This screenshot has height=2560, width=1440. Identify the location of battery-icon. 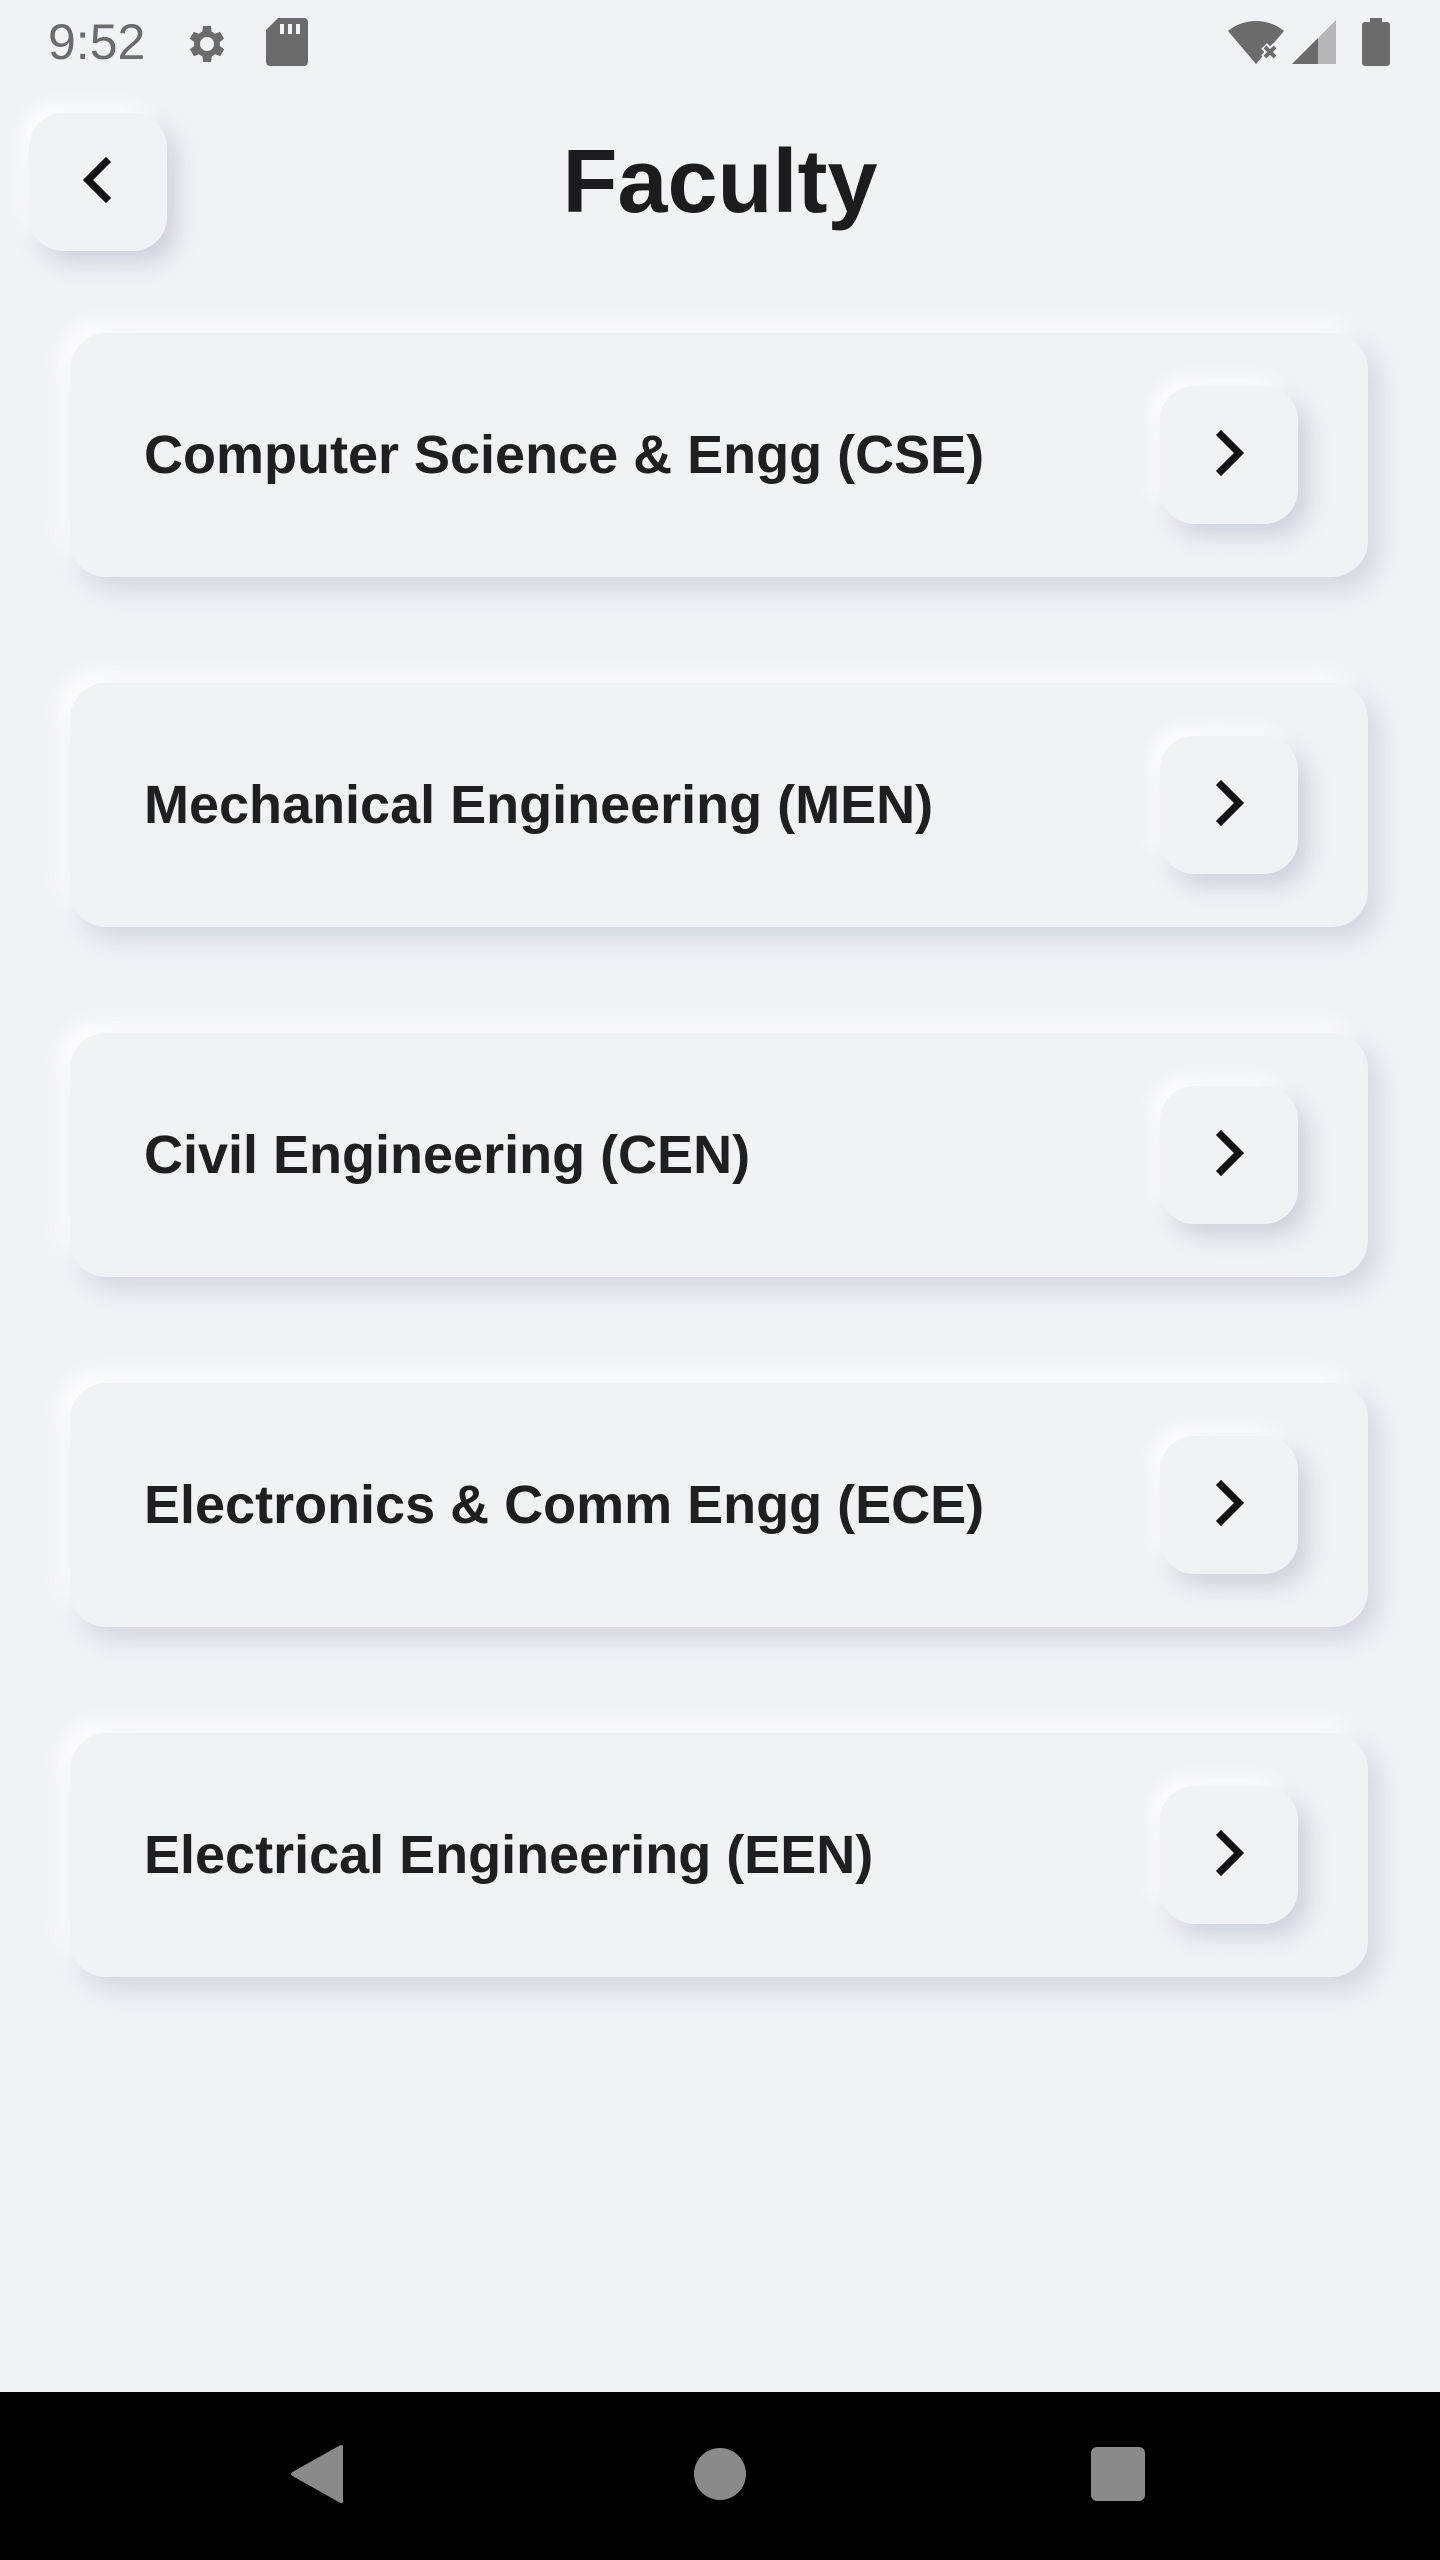
(1376, 44).